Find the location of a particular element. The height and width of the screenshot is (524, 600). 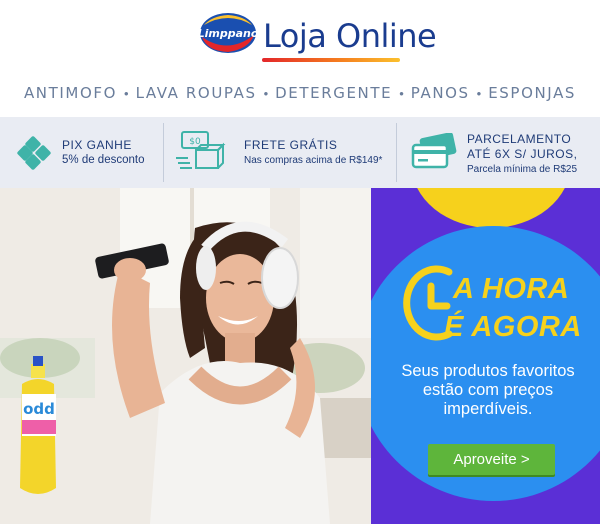

credit-cards-icon is located at coordinates (434, 151).